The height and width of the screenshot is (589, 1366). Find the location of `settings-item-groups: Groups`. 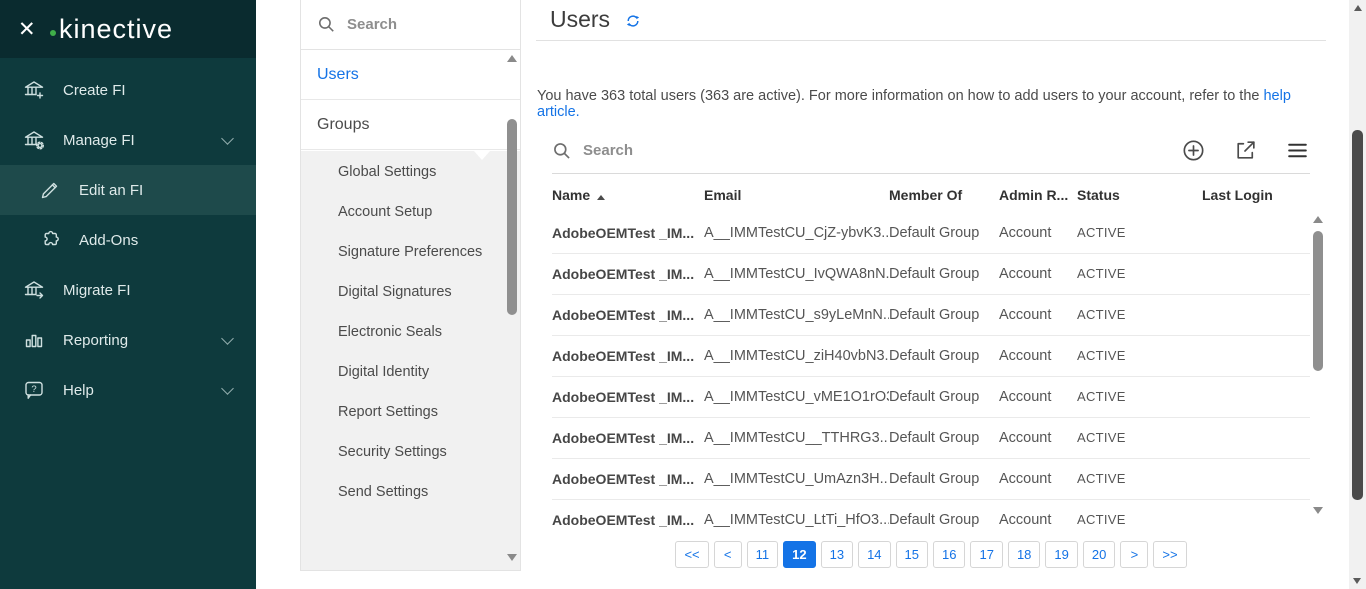

settings-item-groups: Groups is located at coordinates (410, 125).